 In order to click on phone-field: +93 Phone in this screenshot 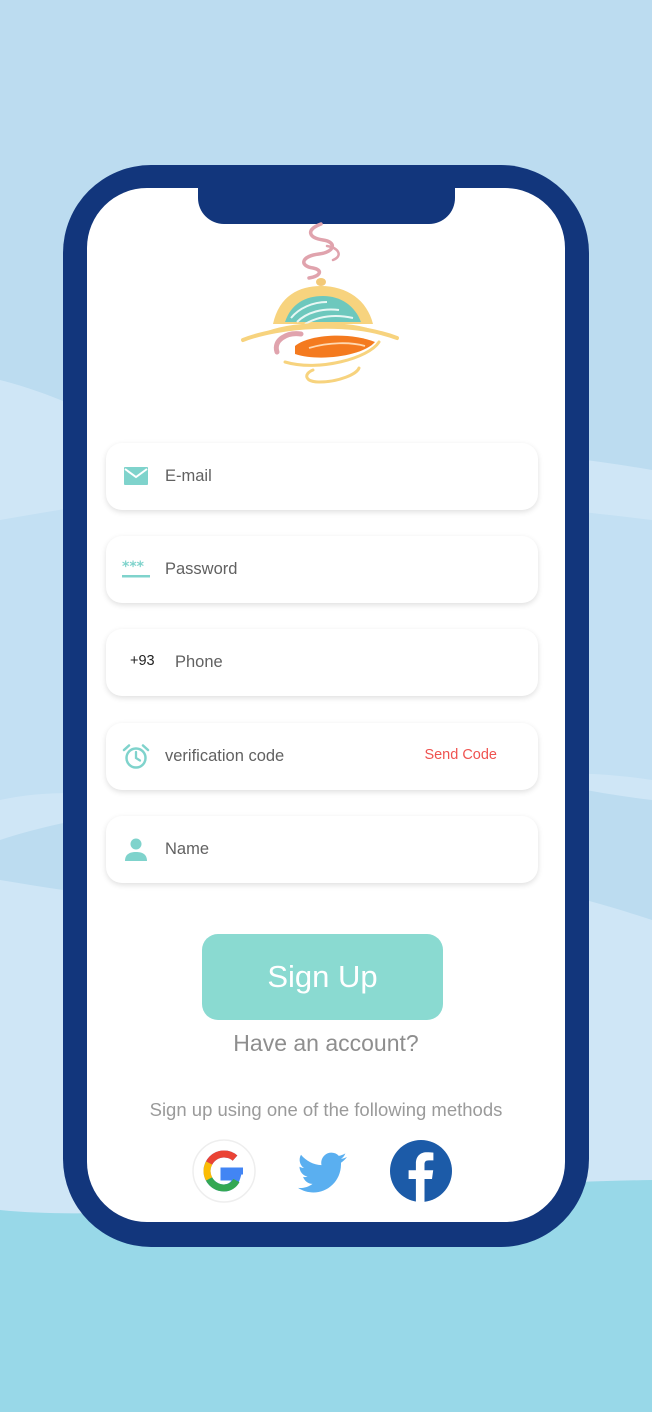, I will do `click(322, 662)`.